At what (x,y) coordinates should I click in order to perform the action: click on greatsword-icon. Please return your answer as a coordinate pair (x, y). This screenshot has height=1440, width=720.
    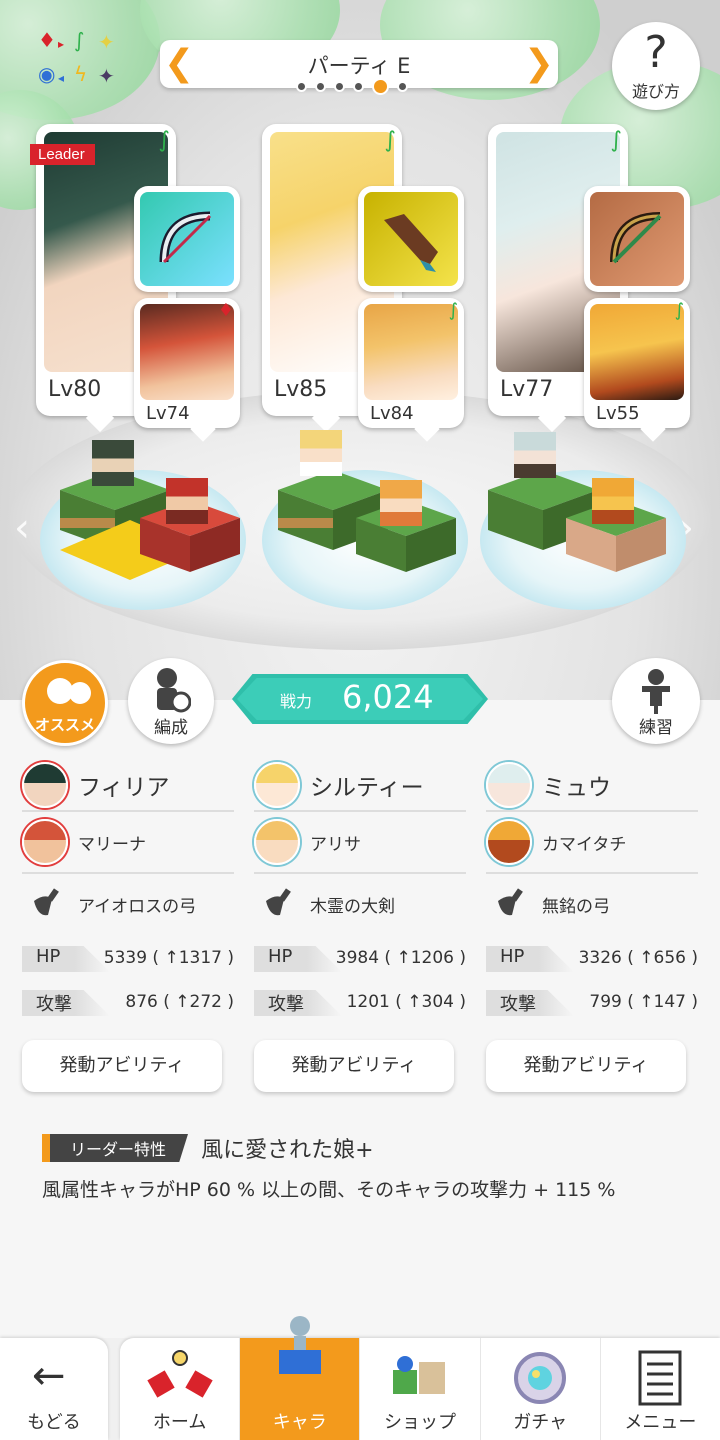
    Looking at the image, I should click on (411, 243).